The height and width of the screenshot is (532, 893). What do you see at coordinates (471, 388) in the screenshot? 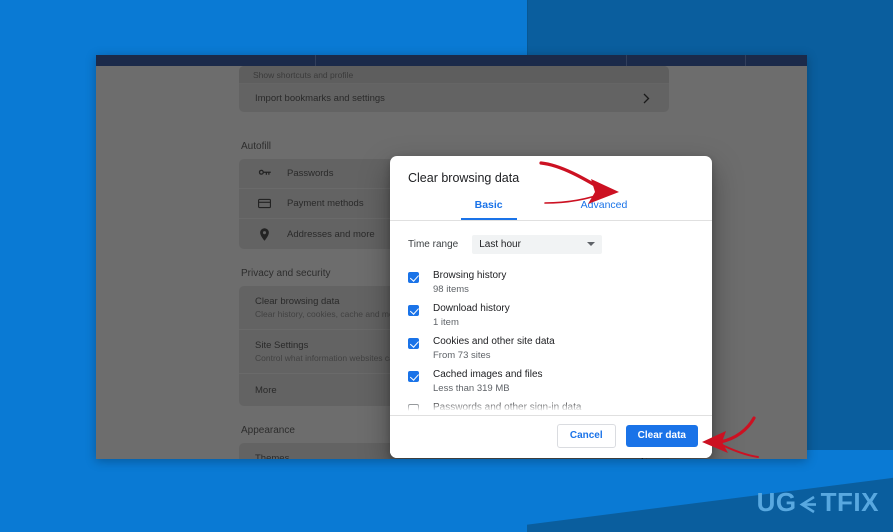
I see `checkbox-description: Less than 319 MB` at bounding box center [471, 388].